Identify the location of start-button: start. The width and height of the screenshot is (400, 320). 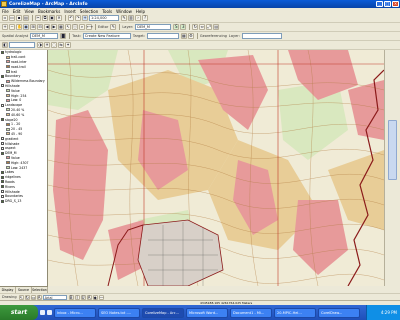
(19, 312).